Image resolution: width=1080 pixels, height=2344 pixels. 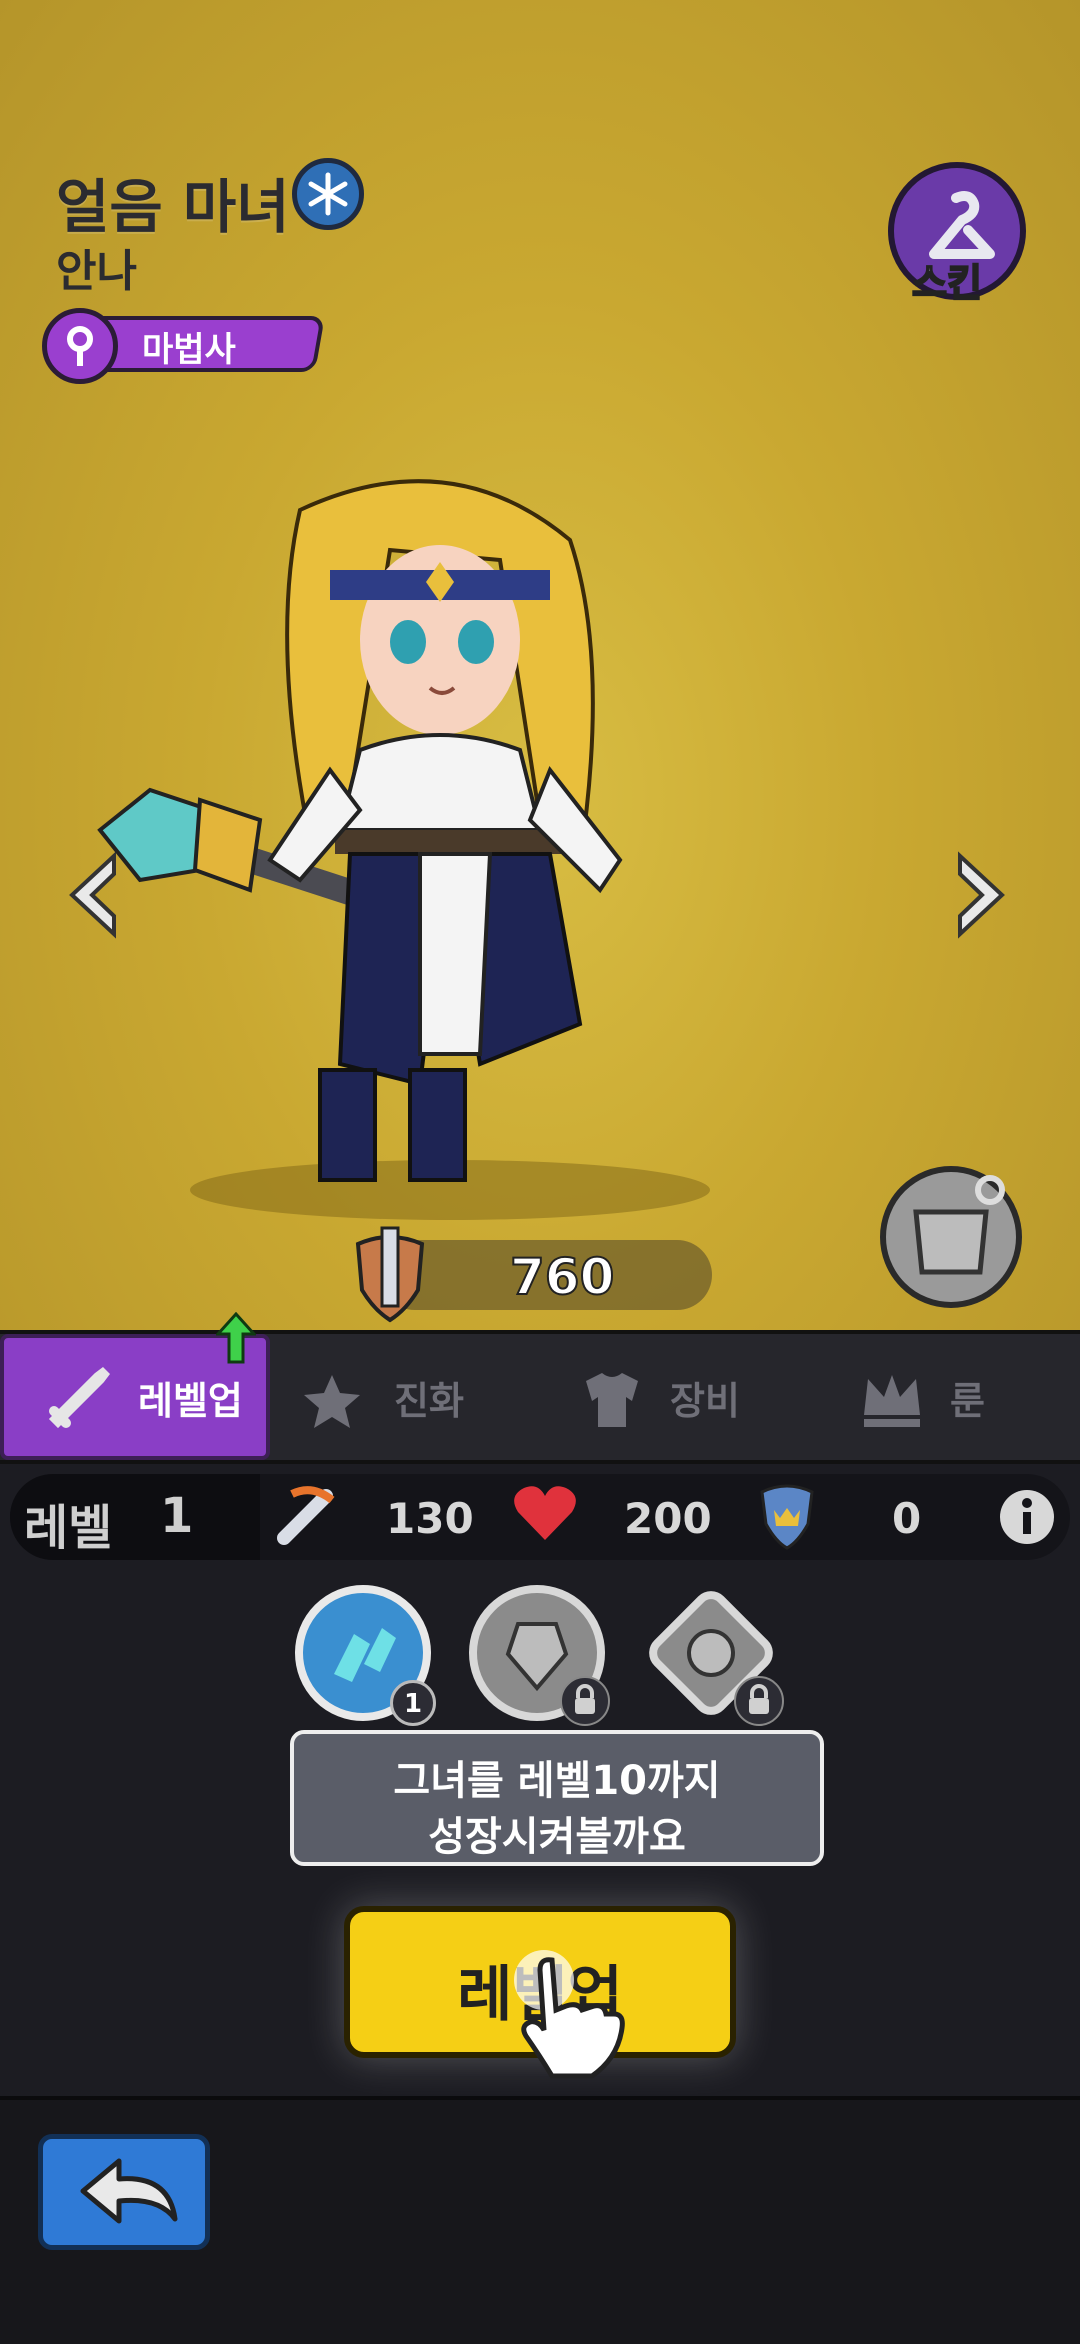 I want to click on tap-hand-icon, so click(x=569, y=2014).